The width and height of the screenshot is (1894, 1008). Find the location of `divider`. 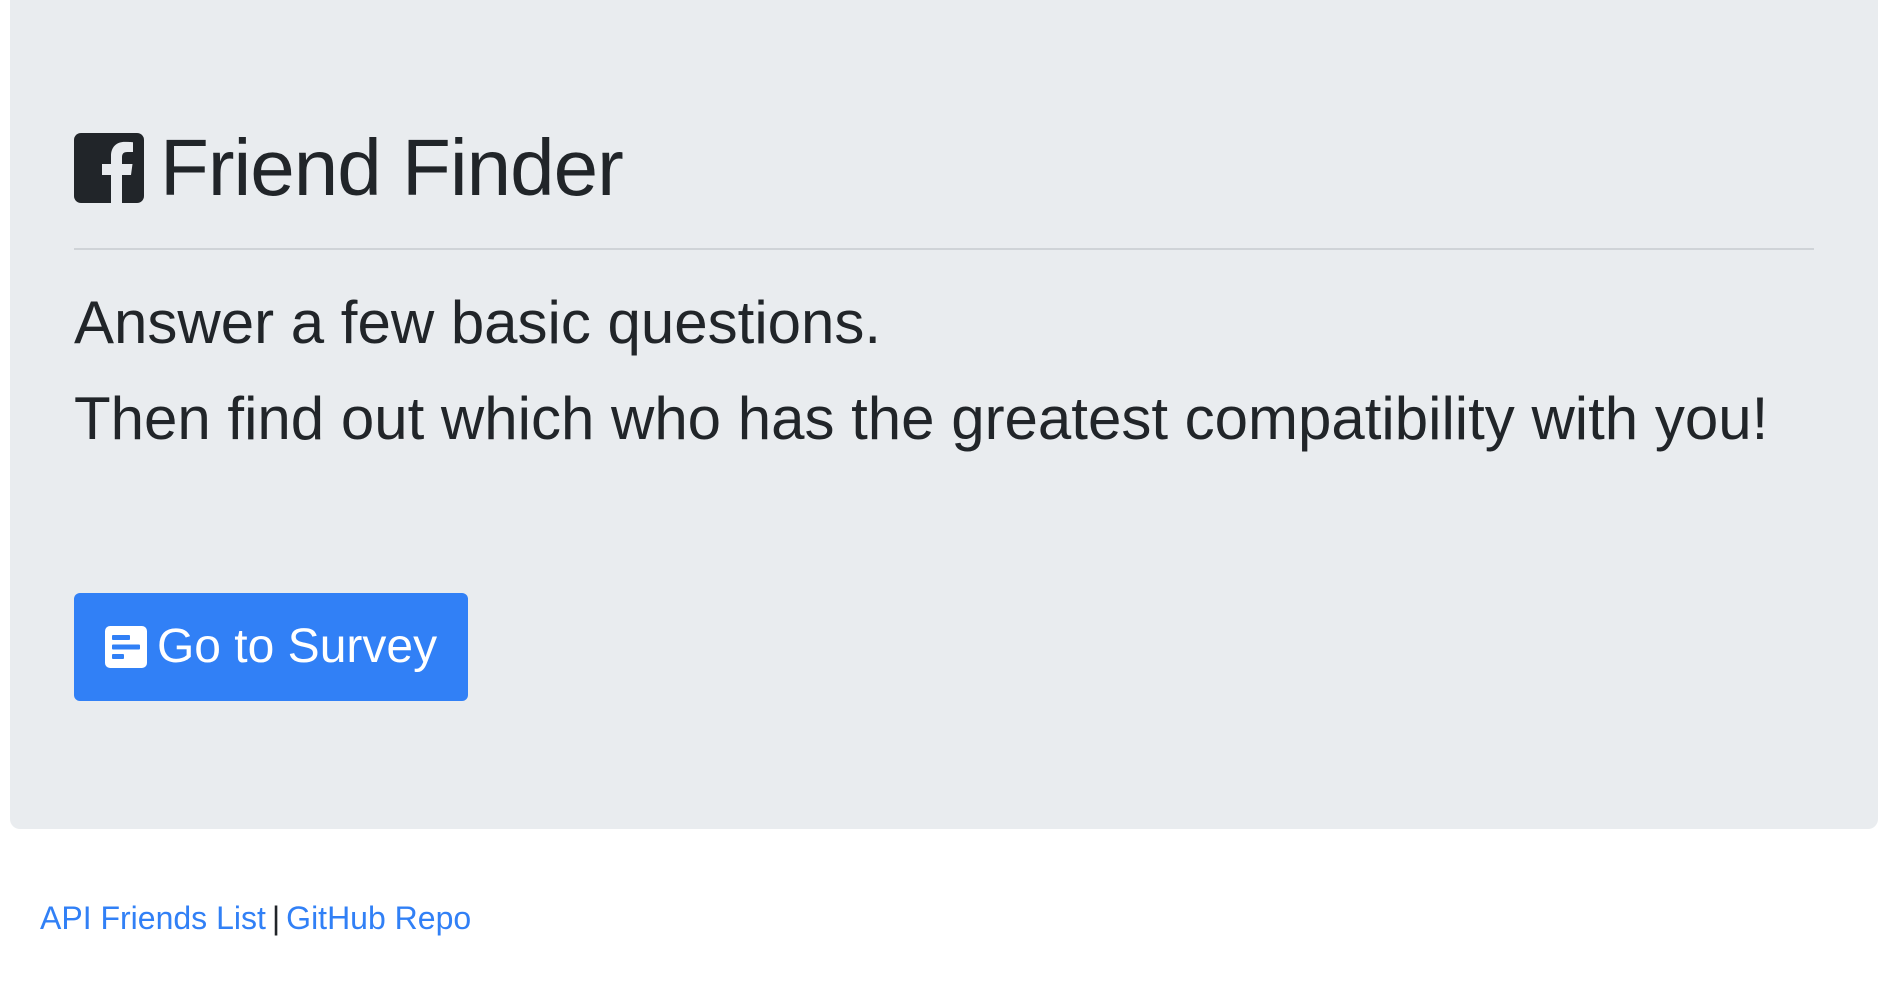

divider is located at coordinates (944, 249).